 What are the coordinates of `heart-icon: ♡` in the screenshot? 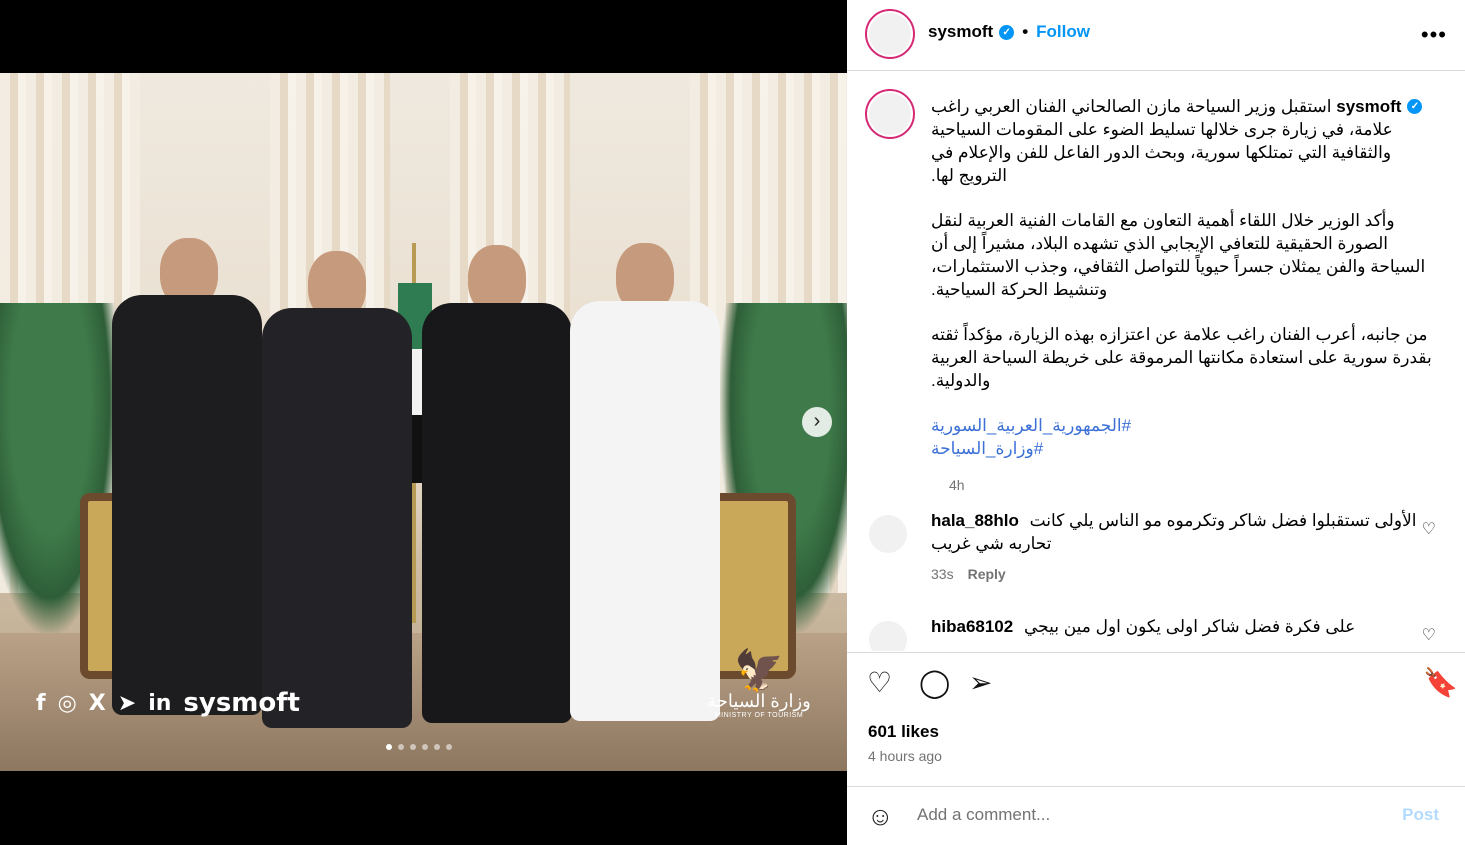 It's located at (879, 683).